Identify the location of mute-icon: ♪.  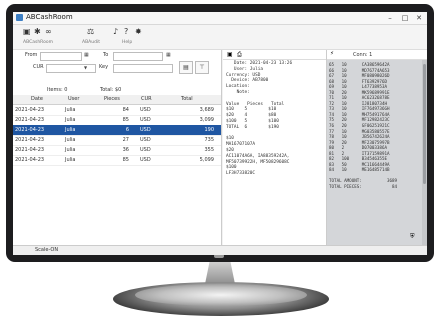
(115, 31).